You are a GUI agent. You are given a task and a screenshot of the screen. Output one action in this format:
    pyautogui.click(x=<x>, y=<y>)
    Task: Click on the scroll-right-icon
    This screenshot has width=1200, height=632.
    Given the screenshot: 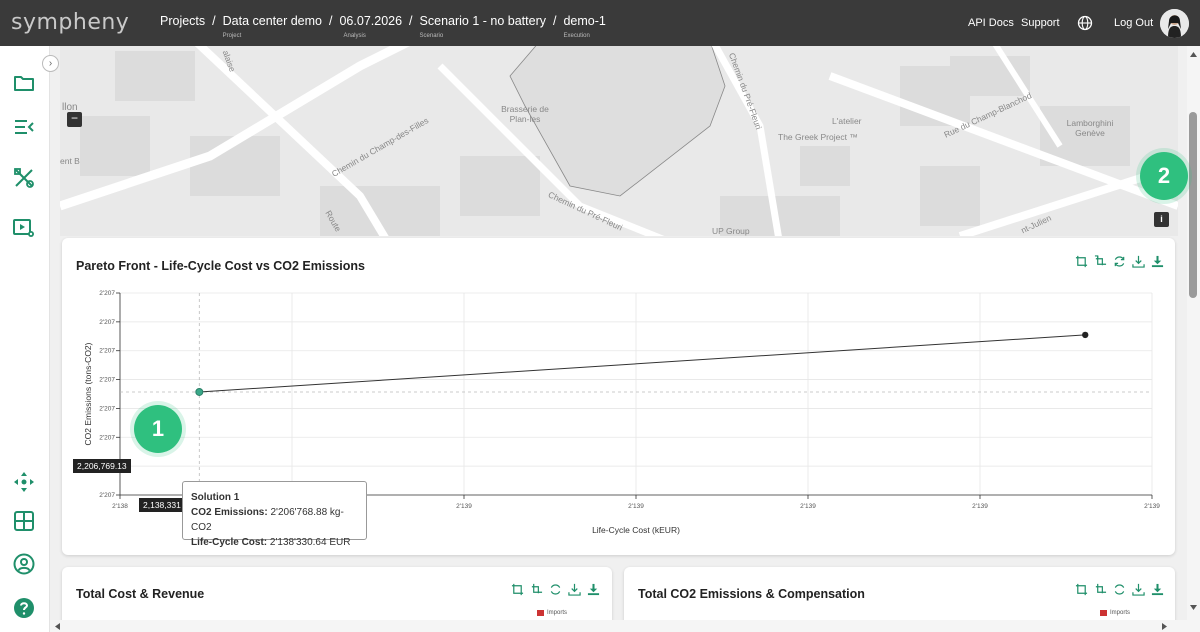 What is the action you would take?
    pyautogui.click(x=1164, y=626)
    